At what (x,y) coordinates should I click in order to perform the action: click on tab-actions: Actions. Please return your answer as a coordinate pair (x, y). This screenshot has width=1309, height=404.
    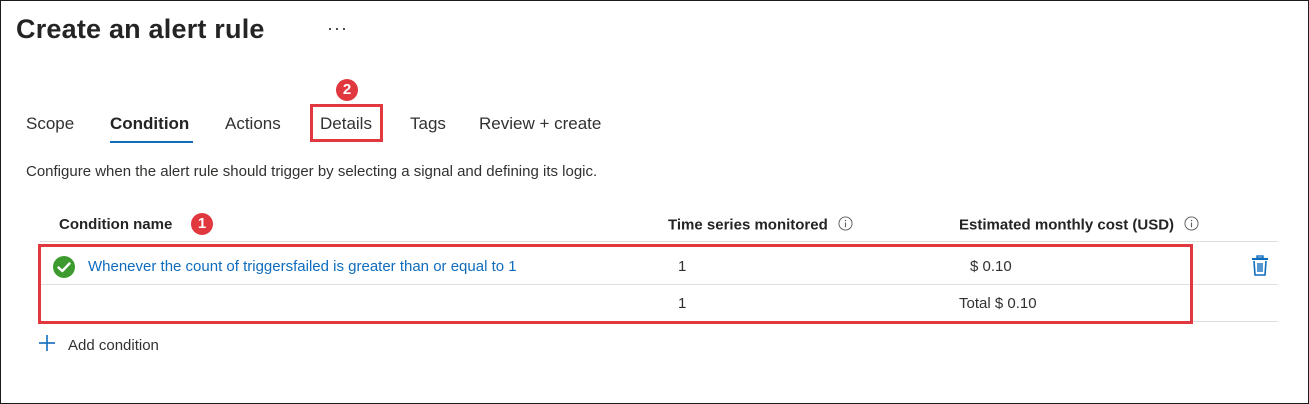
    Looking at the image, I should click on (253, 124).